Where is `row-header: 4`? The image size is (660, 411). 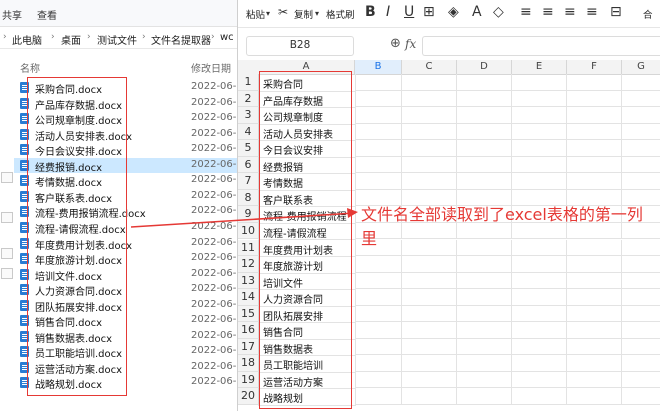
row-header: 4 is located at coordinates (248, 132).